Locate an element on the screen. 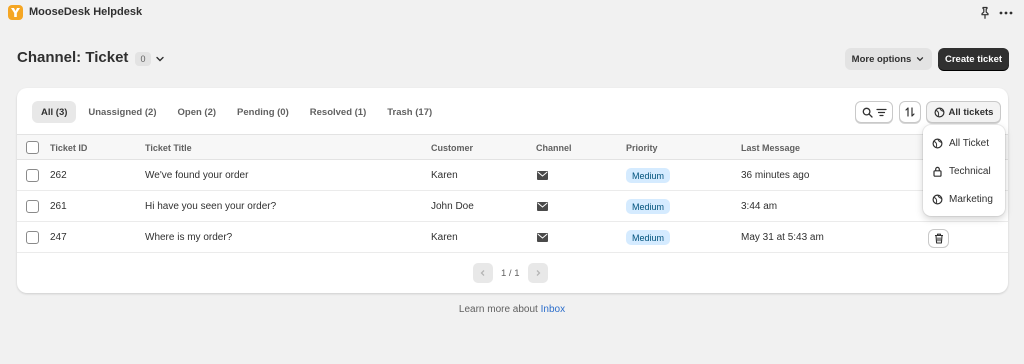 This screenshot has width=1024, height=364. column-header: Channel is located at coordinates (554, 148).